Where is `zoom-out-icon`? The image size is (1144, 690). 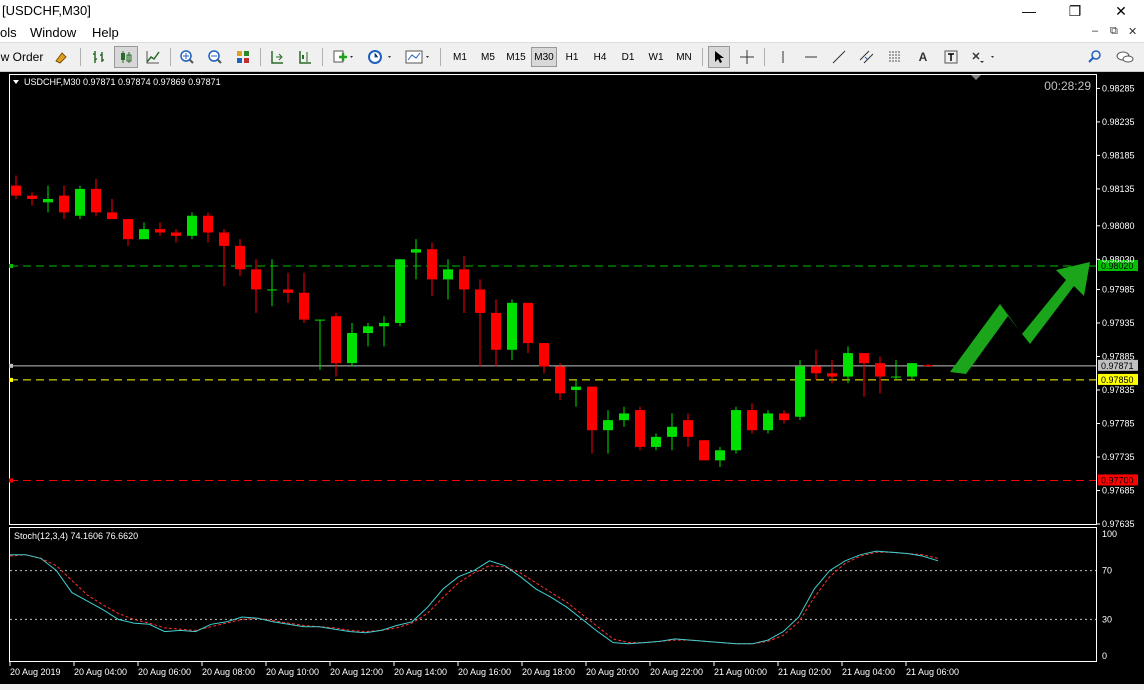 zoom-out-icon is located at coordinates (215, 57).